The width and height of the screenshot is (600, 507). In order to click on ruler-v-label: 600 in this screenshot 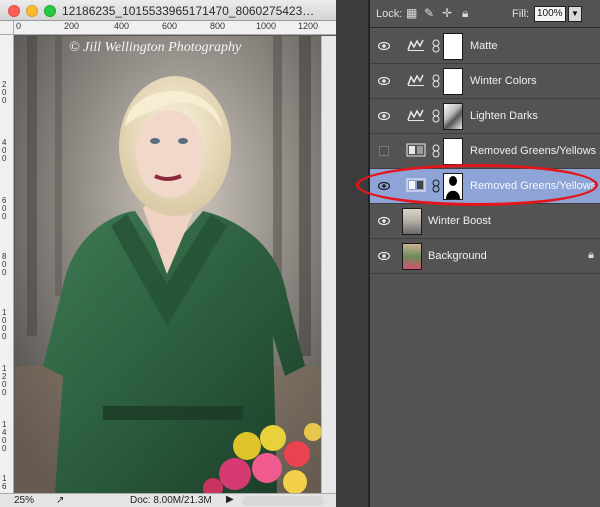, I will do `click(4, 208)`.